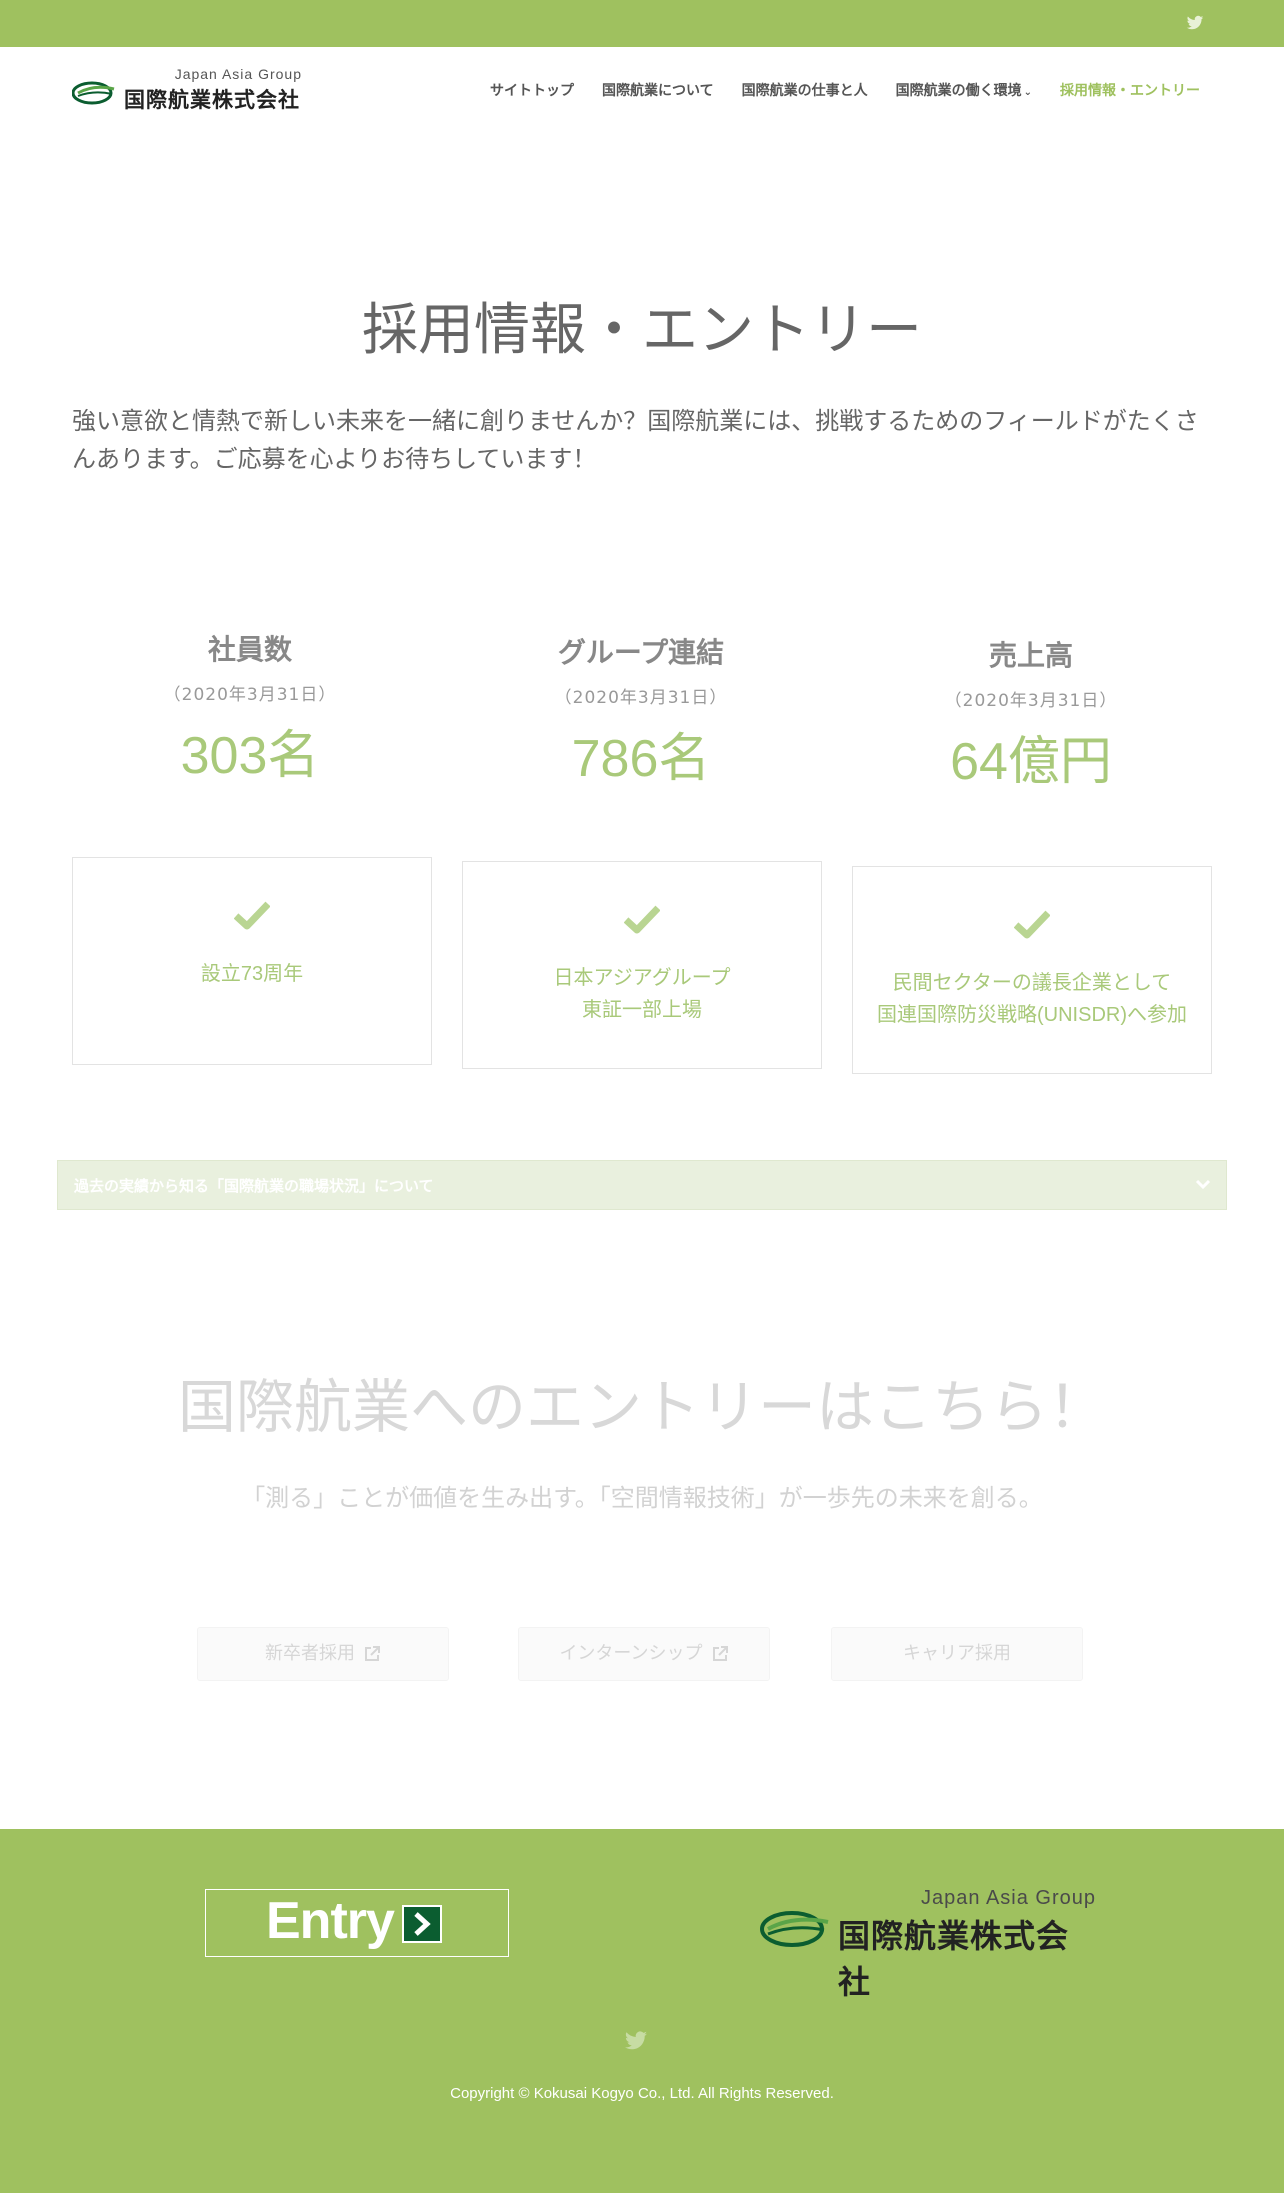  Describe the element at coordinates (249, 649) in the screenshot. I see `stat-label: 社員数` at that location.